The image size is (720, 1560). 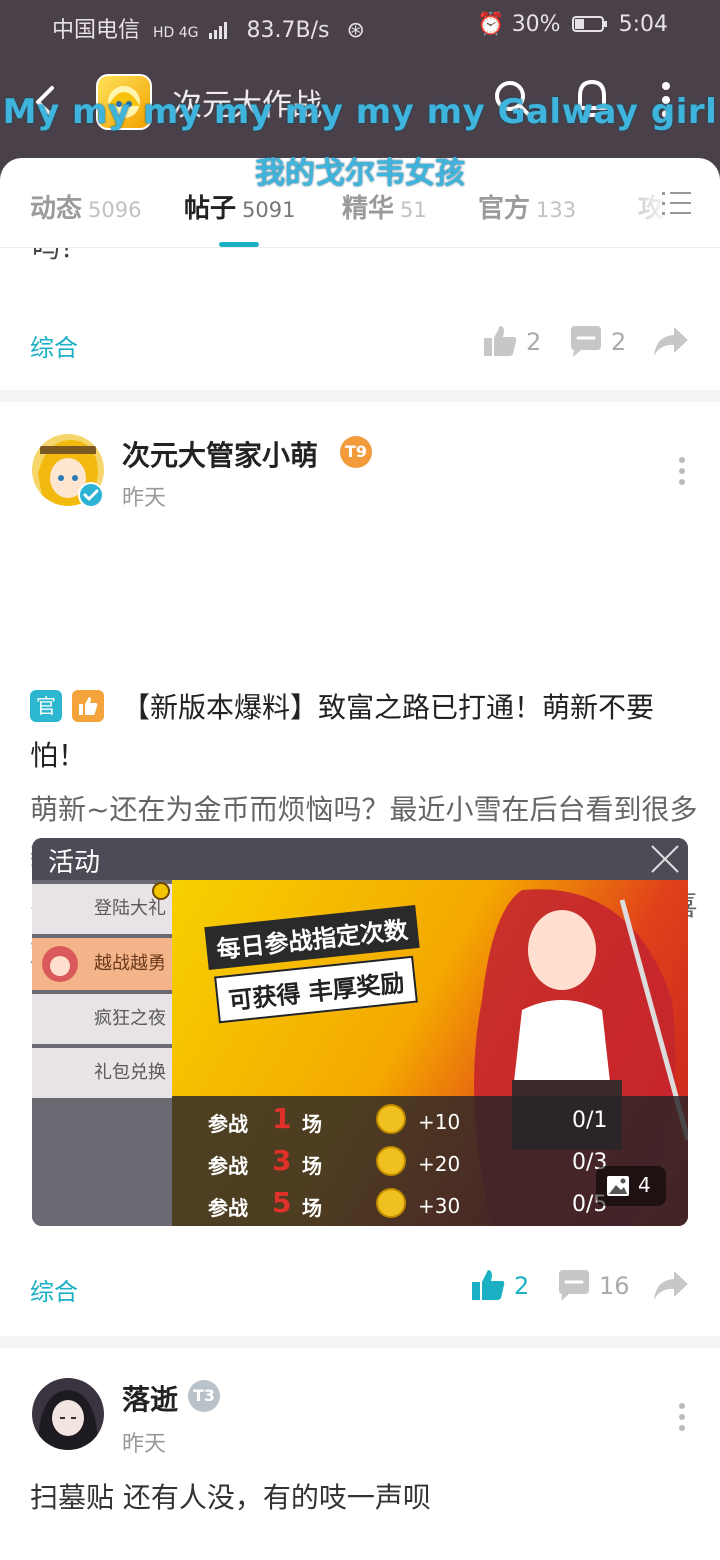 What do you see at coordinates (602, 342) in the screenshot?
I see `comment-button: 2` at bounding box center [602, 342].